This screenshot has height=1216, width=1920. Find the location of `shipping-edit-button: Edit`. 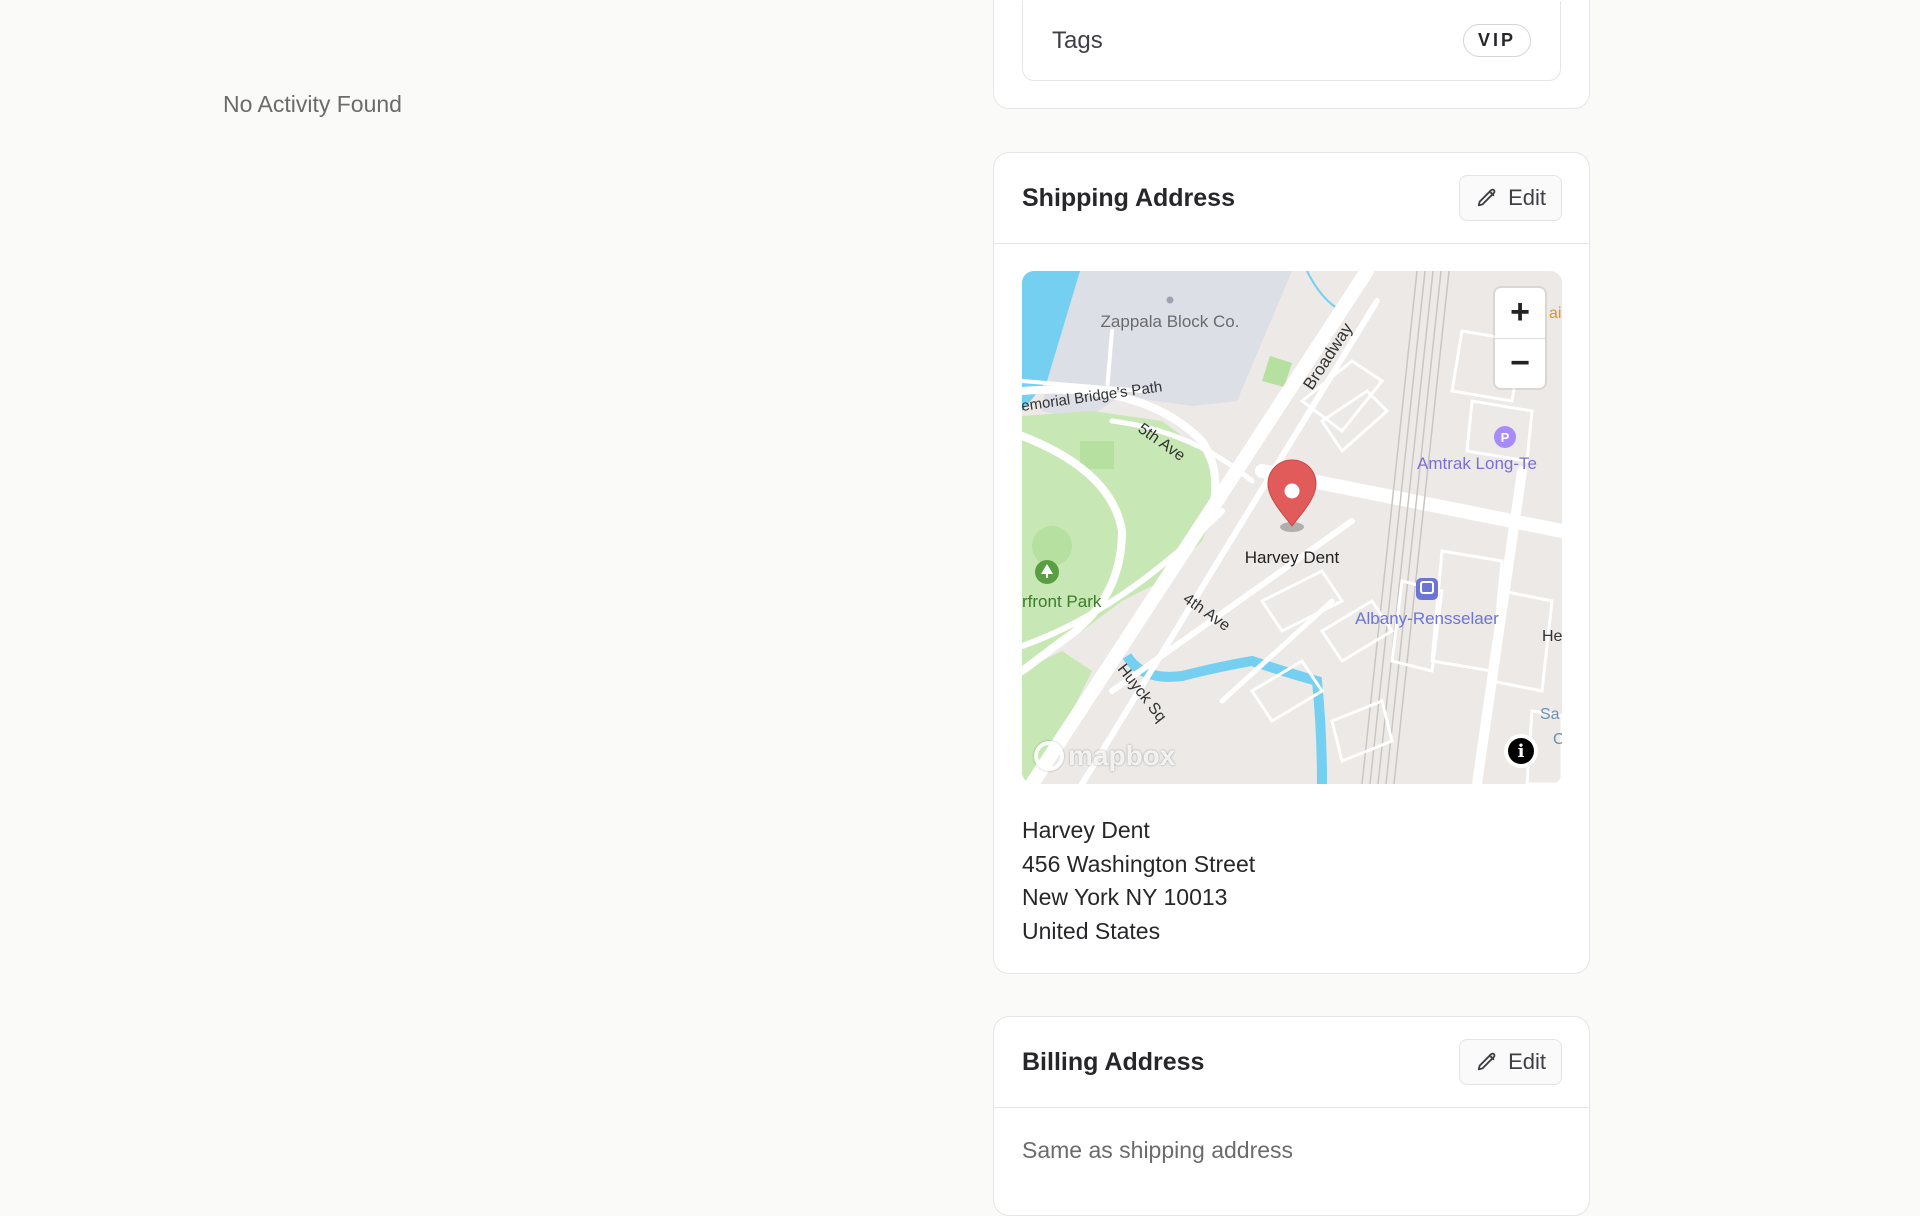

shipping-edit-button: Edit is located at coordinates (1510, 198).